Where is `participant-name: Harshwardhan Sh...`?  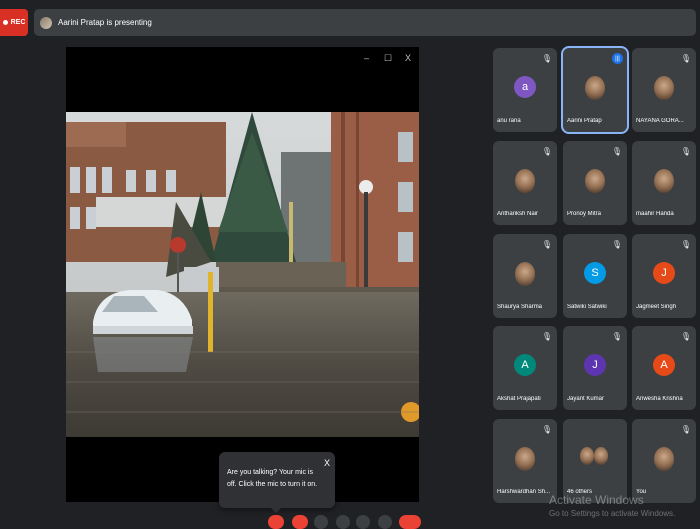 participant-name: Harshwardhan Sh... is located at coordinates (524, 492).